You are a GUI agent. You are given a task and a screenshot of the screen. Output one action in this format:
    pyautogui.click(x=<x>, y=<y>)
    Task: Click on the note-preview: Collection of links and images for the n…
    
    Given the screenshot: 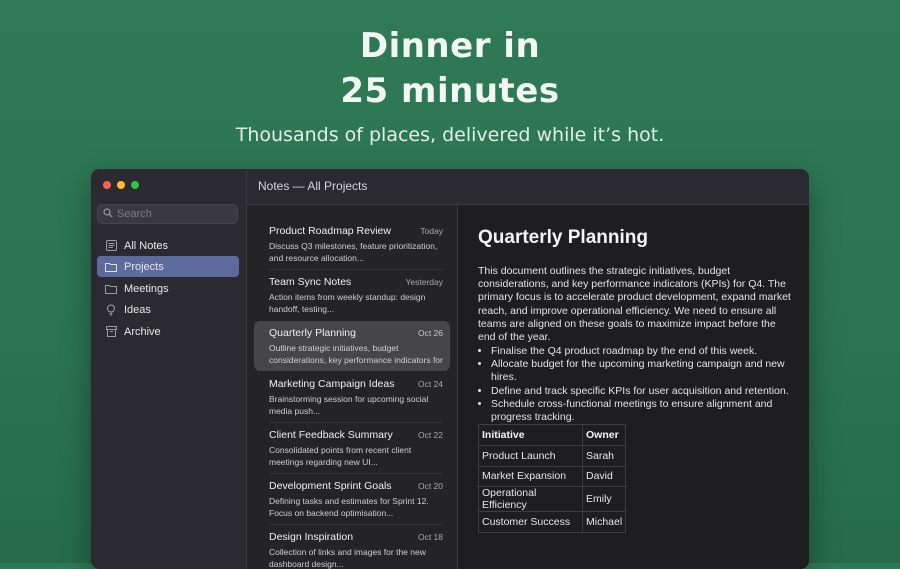 What is the action you would take?
    pyautogui.click(x=347, y=558)
    